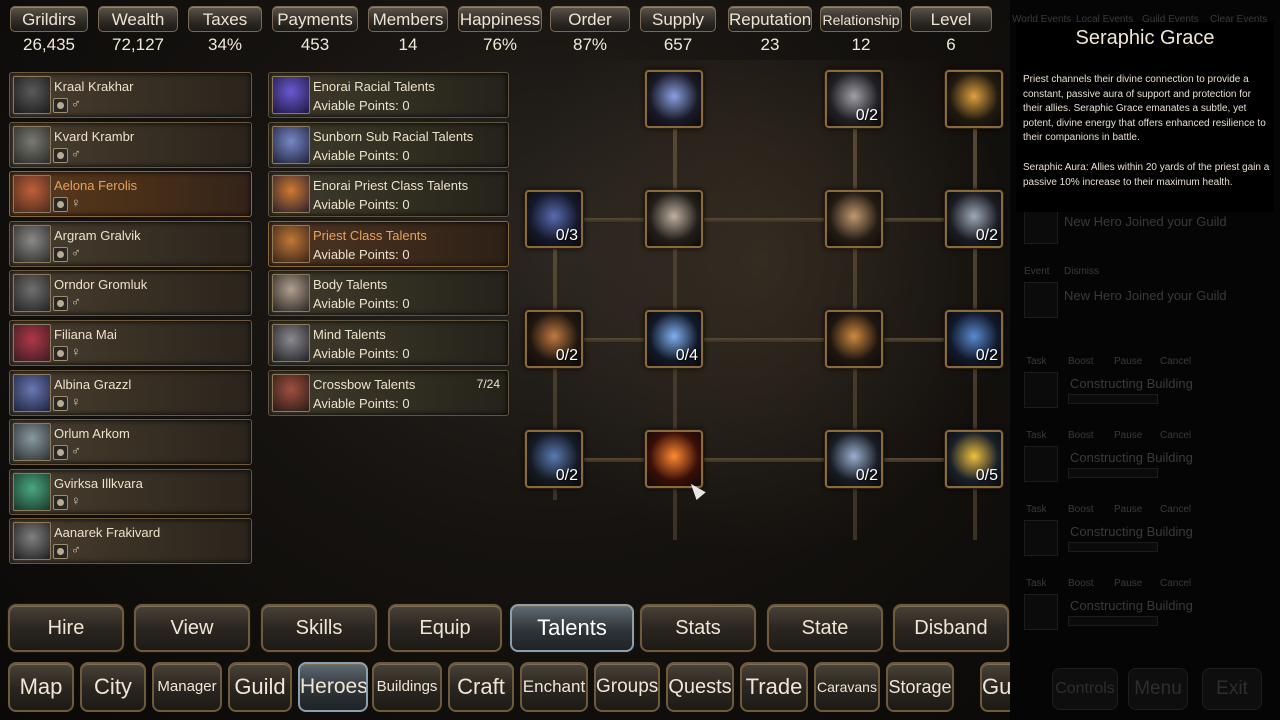  What do you see at coordinates (445, 628) in the screenshot?
I see `tab-equip: Equip` at bounding box center [445, 628].